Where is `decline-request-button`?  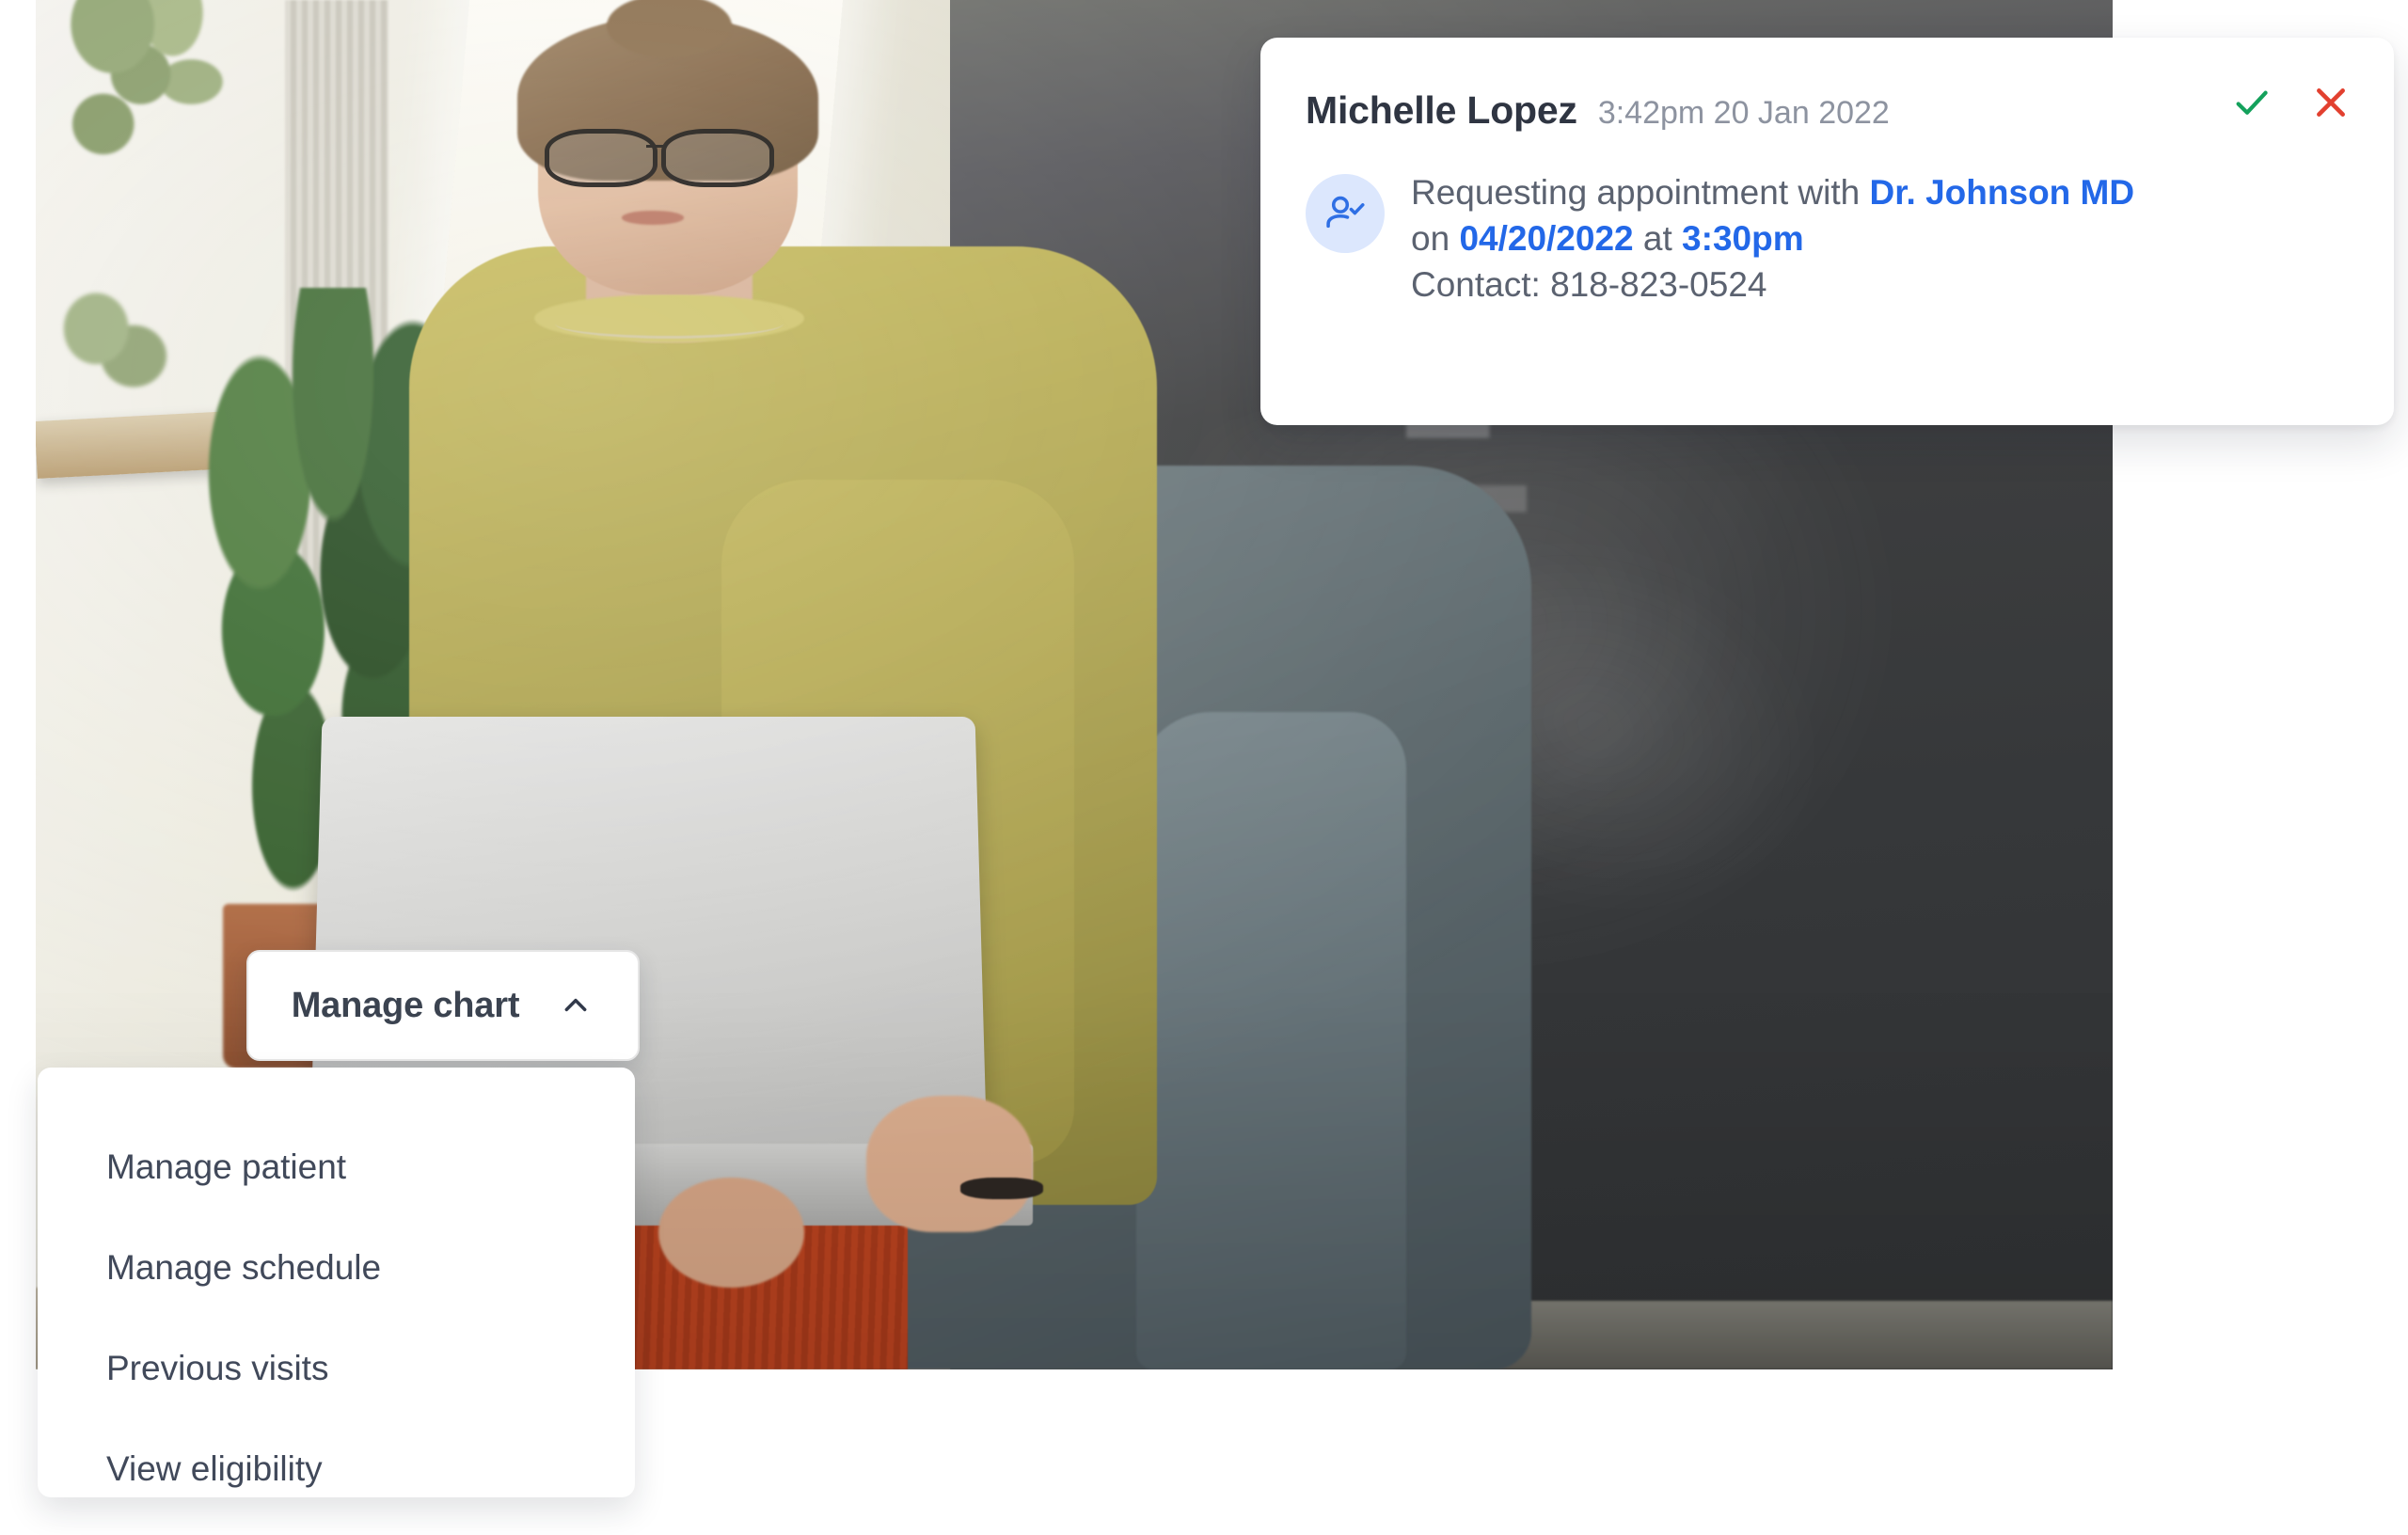 decline-request-button is located at coordinates (2331, 102).